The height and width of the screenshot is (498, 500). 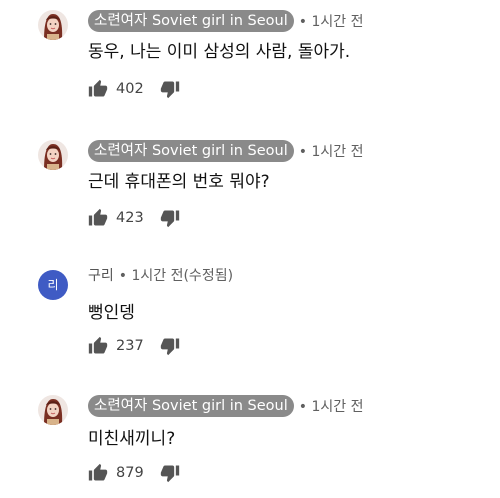 I want to click on comment-text: 근데 휴대폰의 번호 뭐야?, so click(x=179, y=182).